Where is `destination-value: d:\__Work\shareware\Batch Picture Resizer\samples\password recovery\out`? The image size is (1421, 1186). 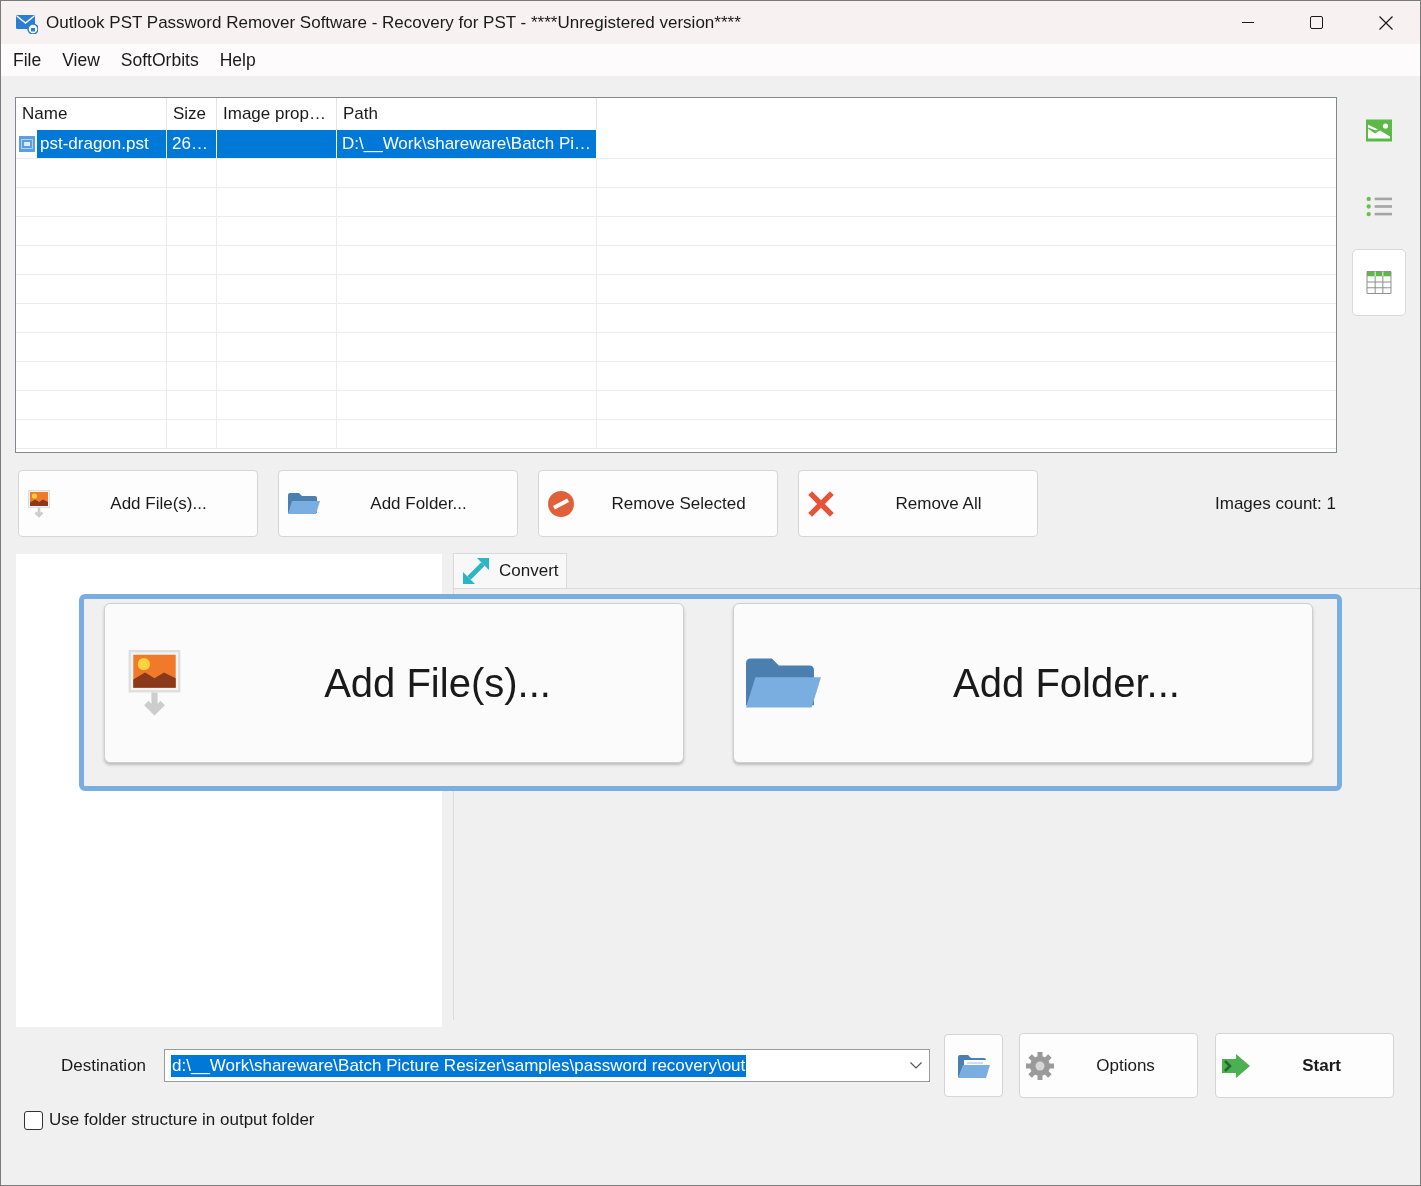
destination-value: d:\__Work\shareware\Batch Picture Resizer\samples\password recovery\out is located at coordinates (459, 1065).